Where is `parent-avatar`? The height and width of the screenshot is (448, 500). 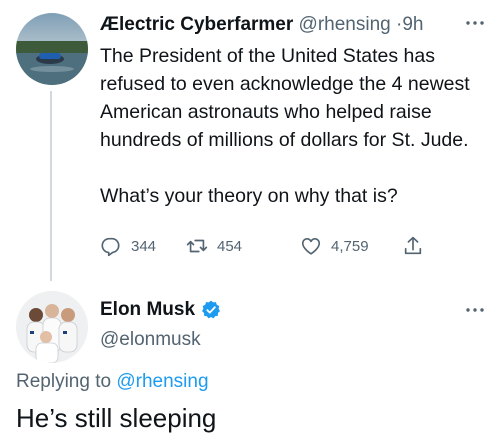
parent-avatar is located at coordinates (52, 49).